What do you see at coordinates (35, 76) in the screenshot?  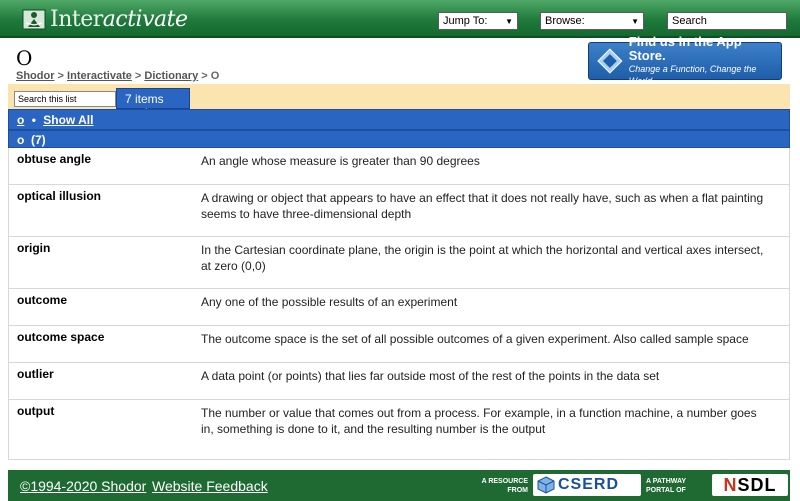 I see `breadcrumb-shodor-link: Shodor` at bounding box center [35, 76].